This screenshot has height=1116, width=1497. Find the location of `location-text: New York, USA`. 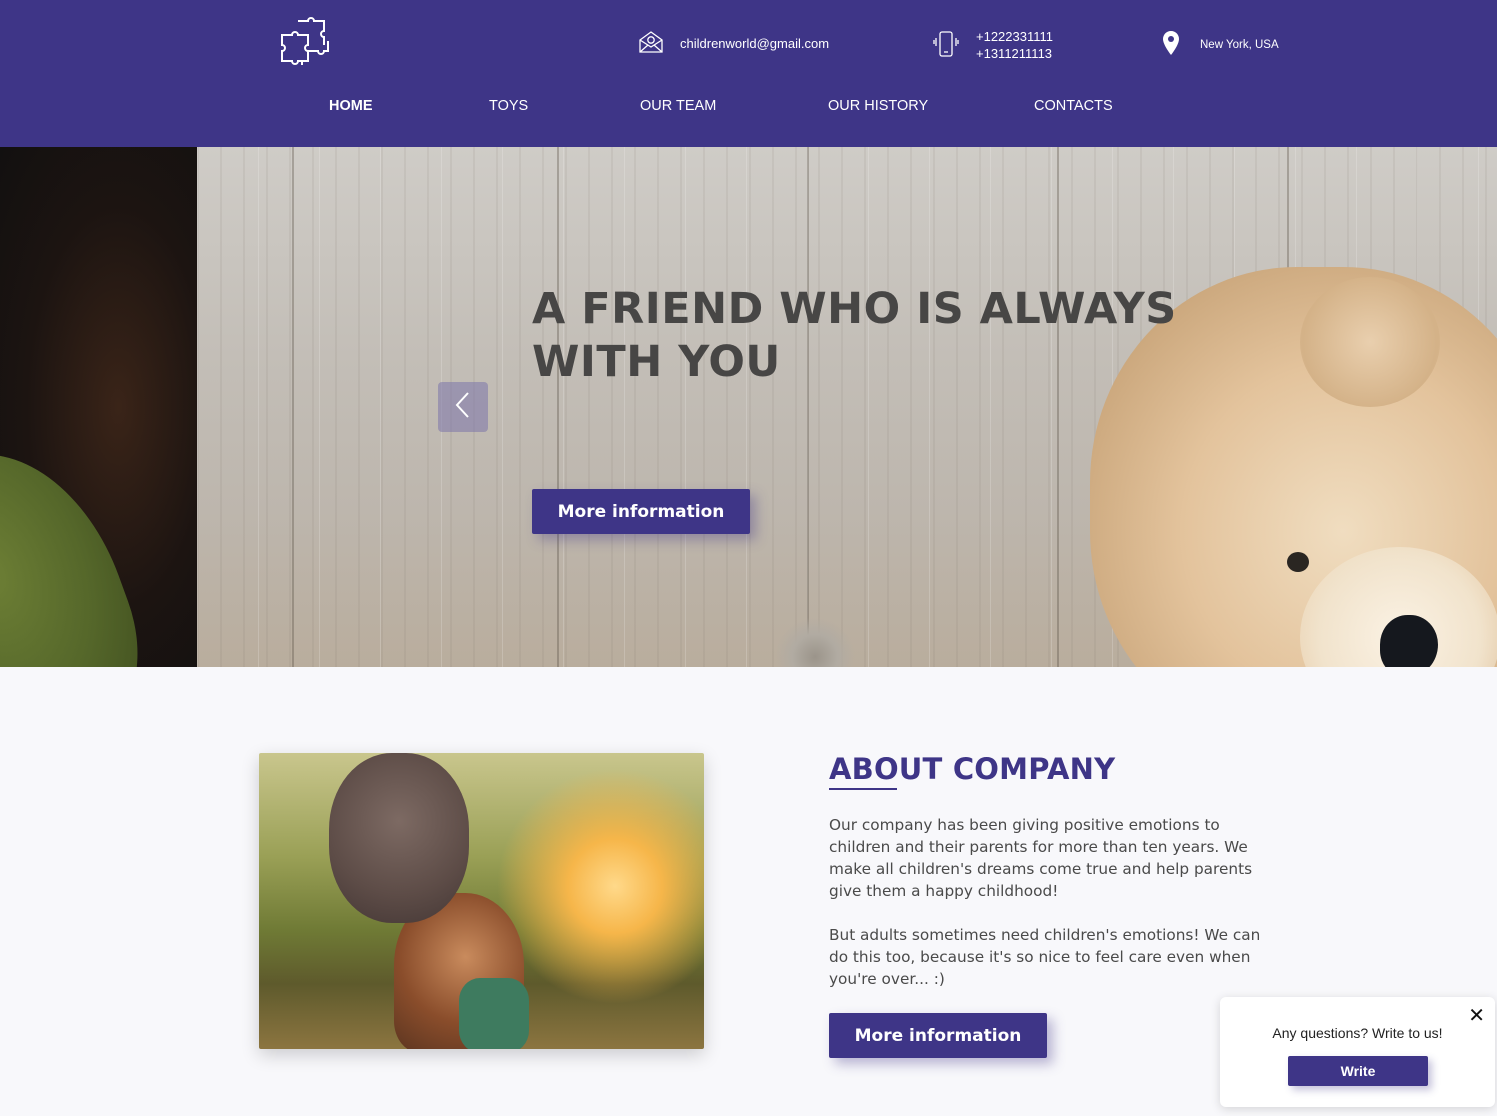

location-text: New York, USA is located at coordinates (1239, 44).